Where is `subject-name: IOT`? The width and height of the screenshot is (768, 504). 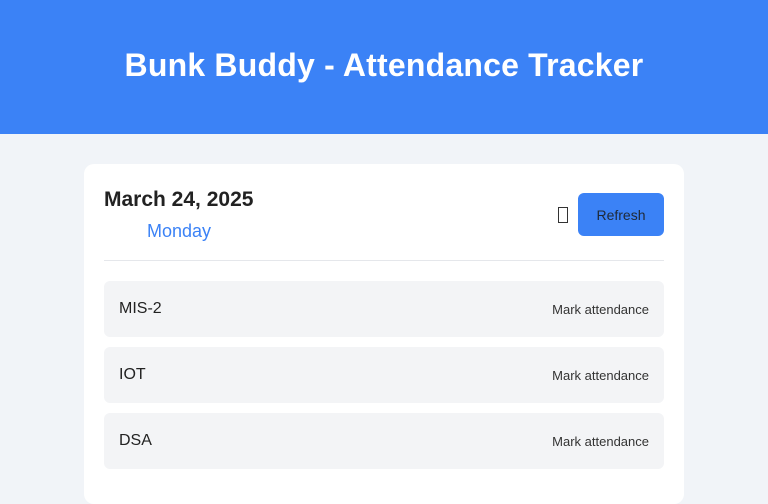 subject-name: IOT is located at coordinates (132, 374).